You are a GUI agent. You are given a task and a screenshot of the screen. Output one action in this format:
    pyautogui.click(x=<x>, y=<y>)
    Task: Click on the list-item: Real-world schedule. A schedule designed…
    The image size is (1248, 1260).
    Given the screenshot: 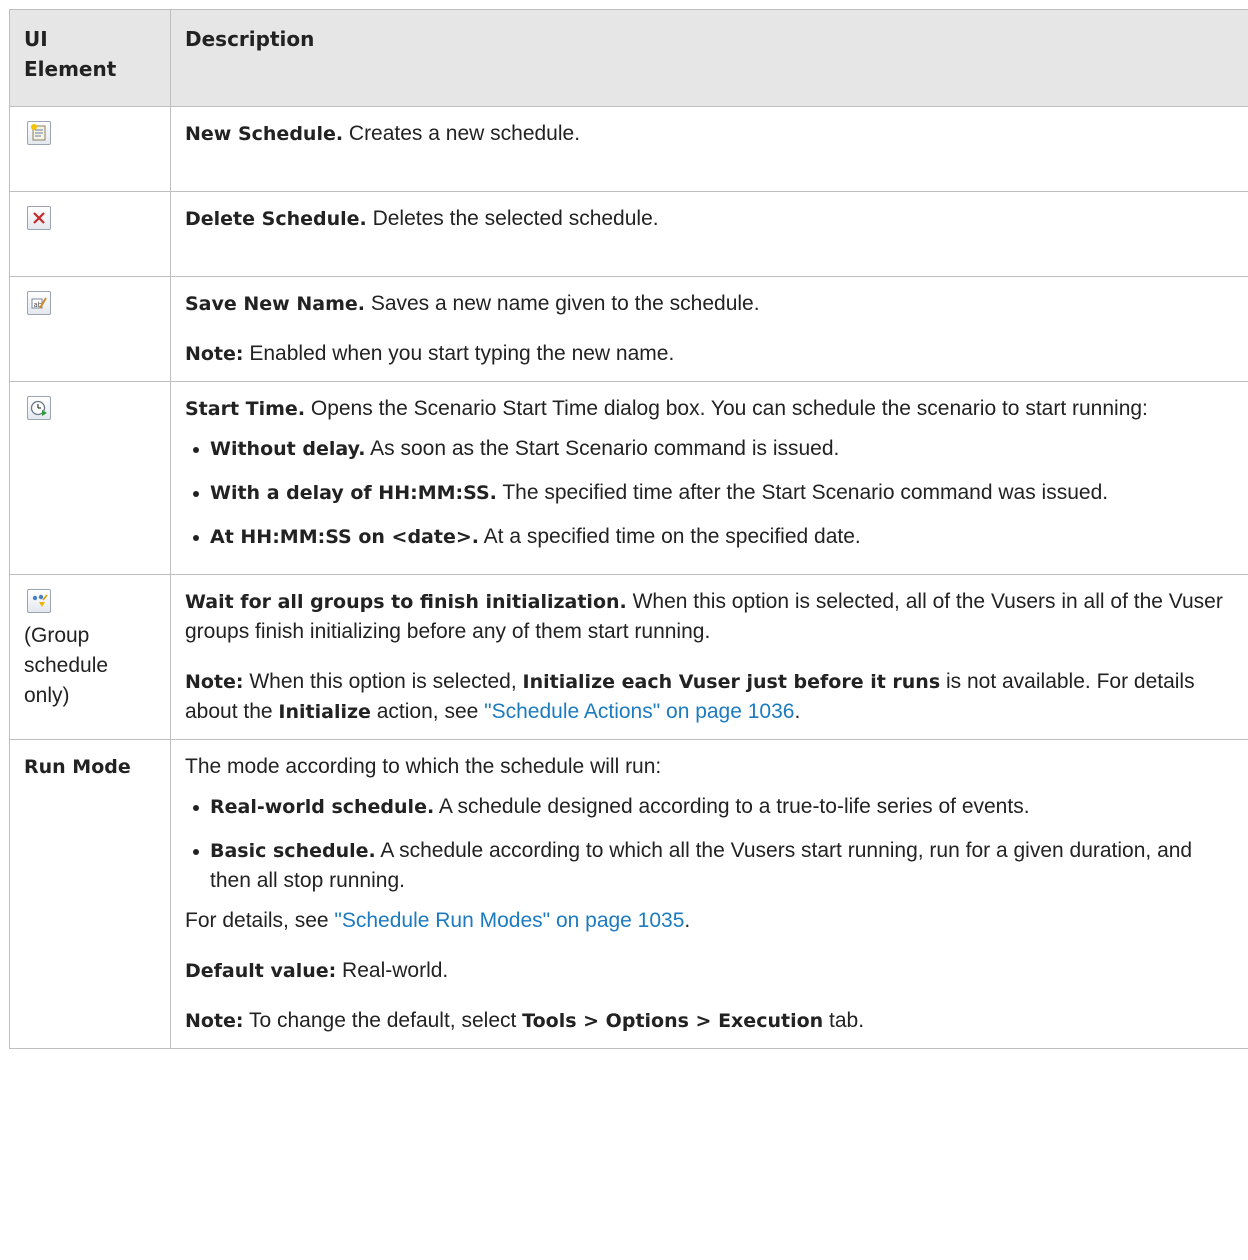 What is the action you would take?
    pyautogui.click(x=709, y=807)
    